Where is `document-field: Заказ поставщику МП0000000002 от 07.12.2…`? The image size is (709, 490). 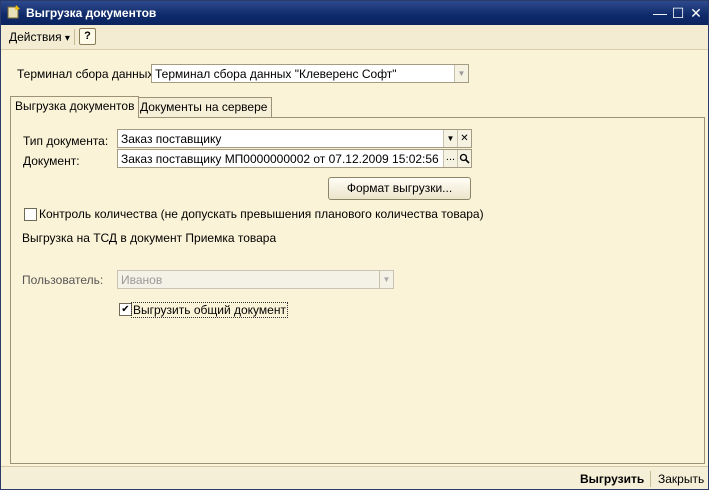
document-field: Заказ поставщику МП0000000002 от 07.12.2… is located at coordinates (294, 158).